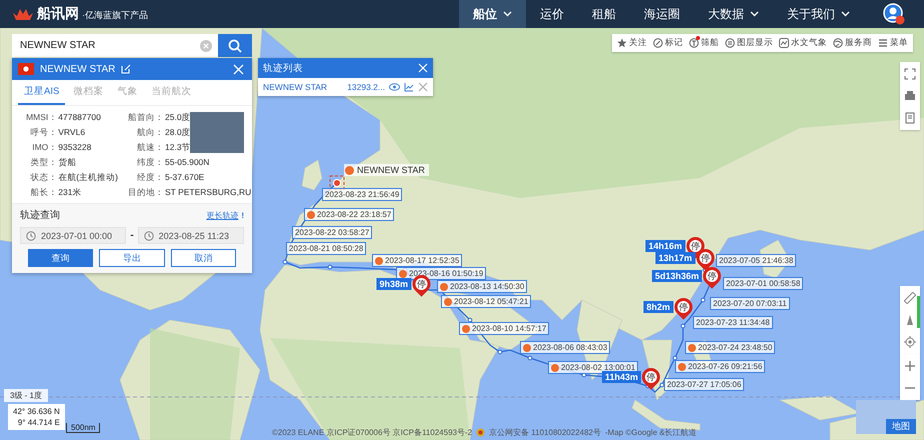 This screenshot has height=440, width=924. Describe the element at coordinates (44, 148) in the screenshot. I see `field-label: IMO：` at that location.